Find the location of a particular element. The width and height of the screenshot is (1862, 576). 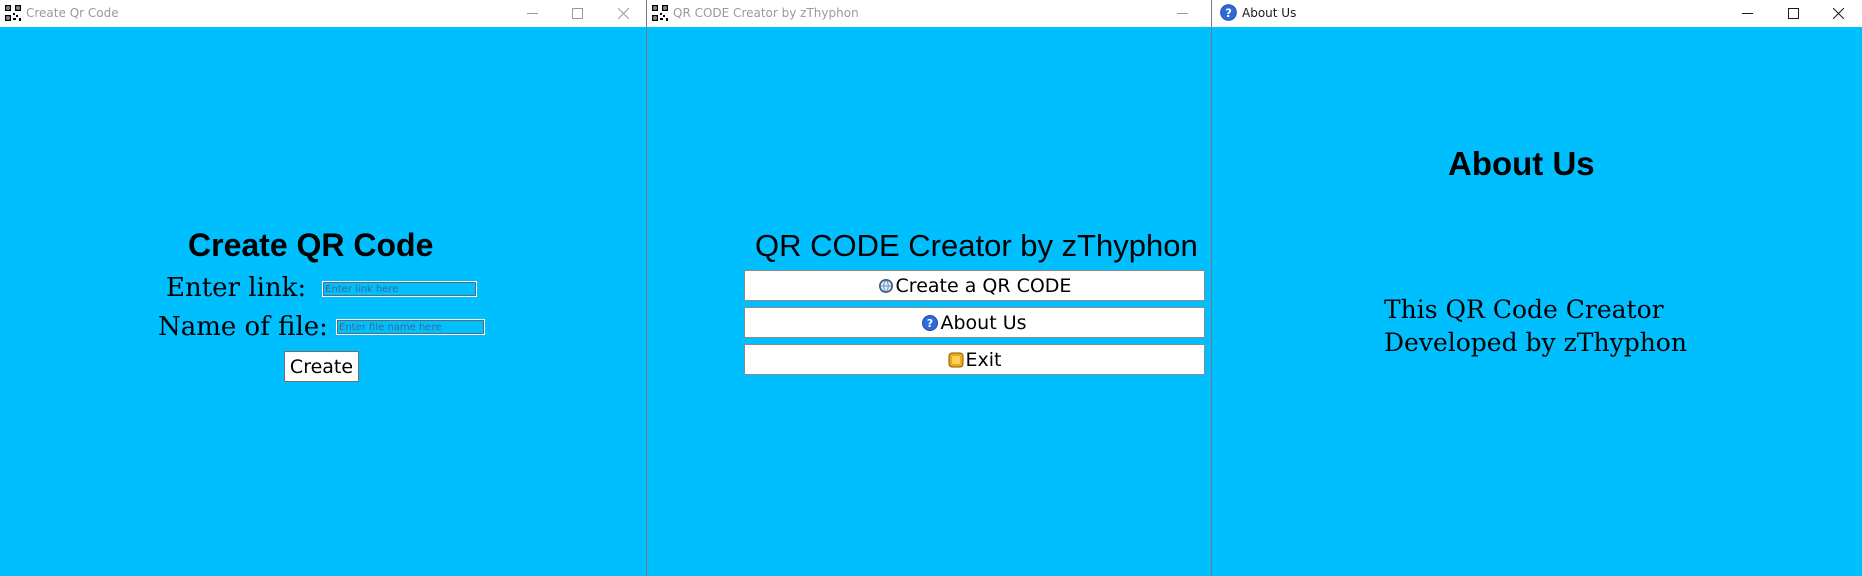

file-name-input is located at coordinates (410, 327).